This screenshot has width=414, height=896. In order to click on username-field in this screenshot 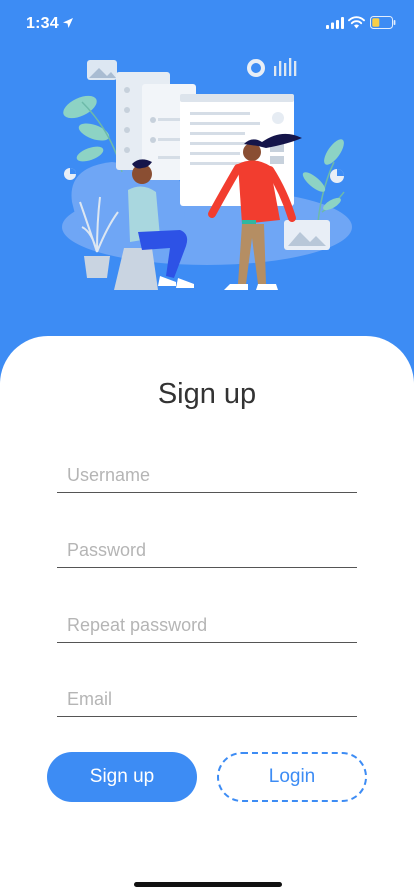, I will do `click(207, 475)`.